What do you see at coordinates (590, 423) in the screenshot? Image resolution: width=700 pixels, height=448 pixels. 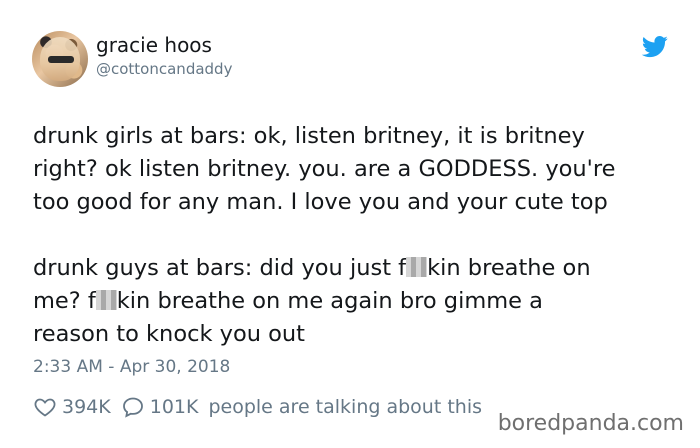 I see `watermark: boredpanda.com` at bounding box center [590, 423].